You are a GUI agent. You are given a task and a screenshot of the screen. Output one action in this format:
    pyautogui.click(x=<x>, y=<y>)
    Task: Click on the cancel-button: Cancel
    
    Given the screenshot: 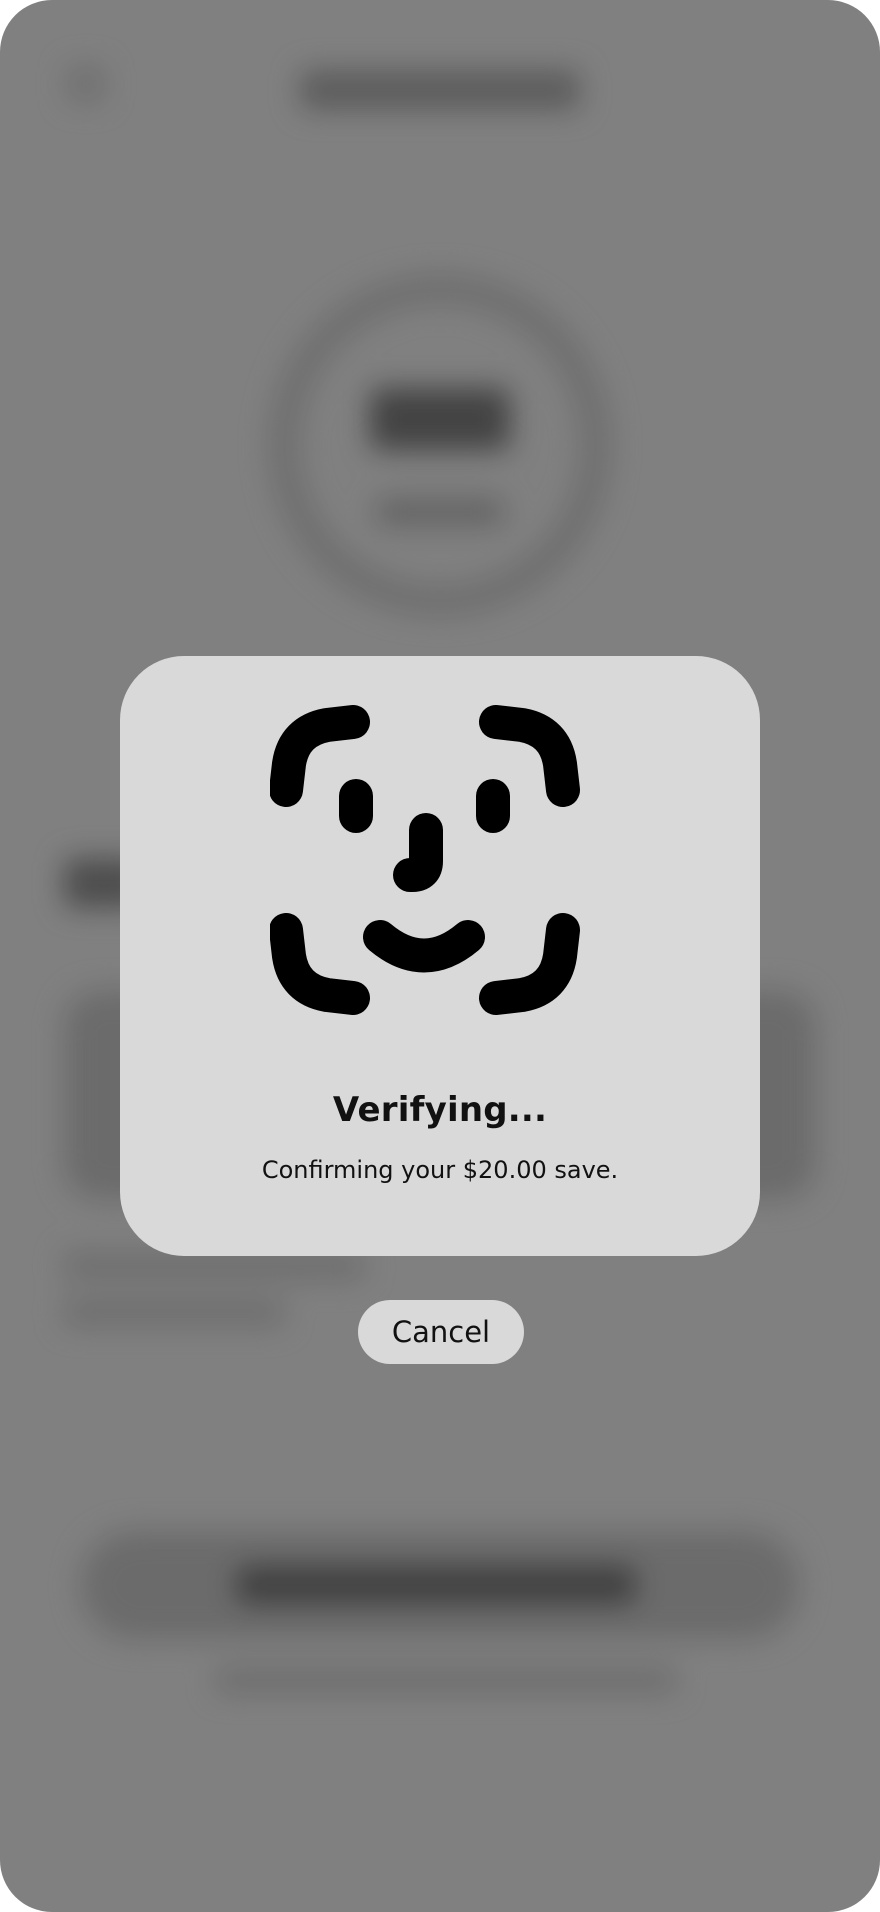 What is the action you would take?
    pyautogui.click(x=441, y=1332)
    